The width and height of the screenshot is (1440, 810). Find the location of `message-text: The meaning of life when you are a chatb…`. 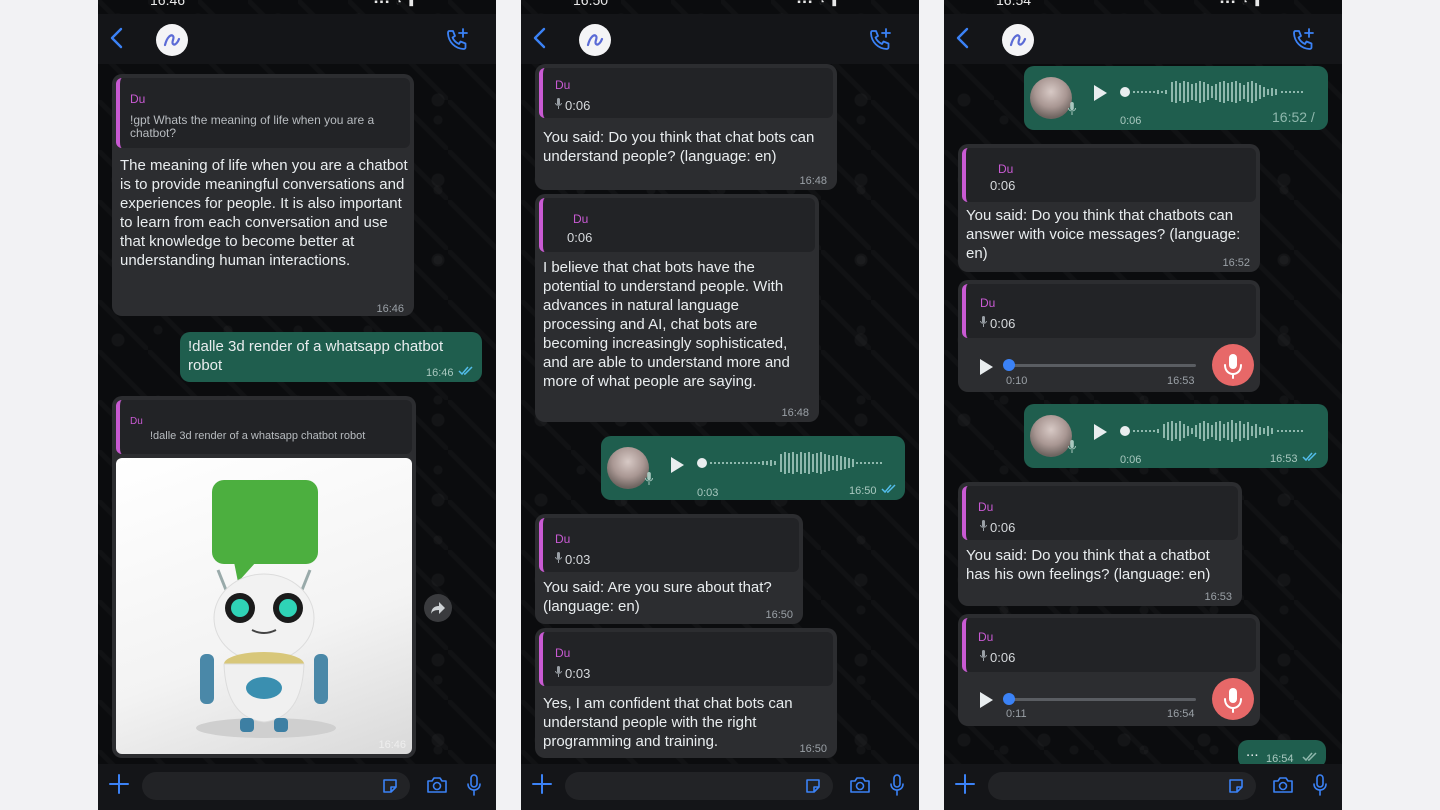

message-text: The meaning of life when you are a chatb… is located at coordinates (264, 213).